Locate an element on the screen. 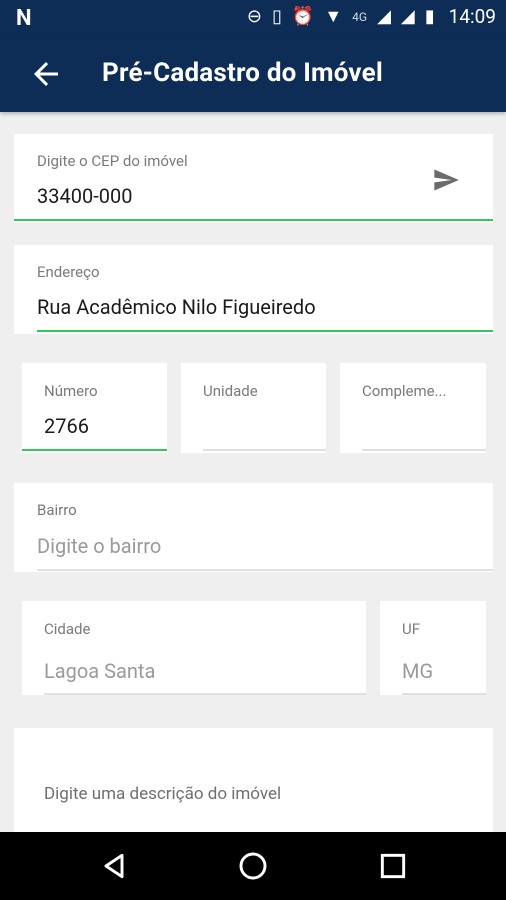 The height and width of the screenshot is (900, 506). numero-underline is located at coordinates (94, 450).